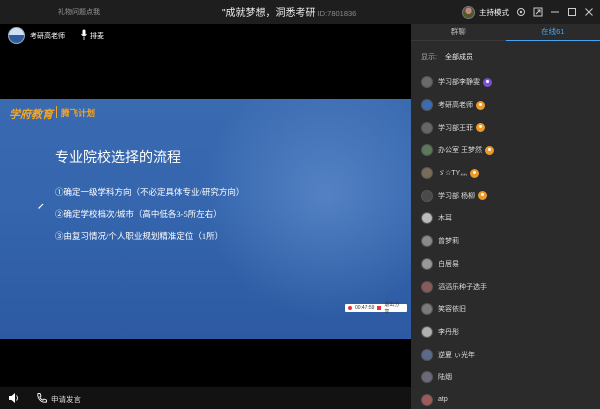 This screenshot has width=600, height=409. I want to click on list-item: 白居易, so click(508, 264).